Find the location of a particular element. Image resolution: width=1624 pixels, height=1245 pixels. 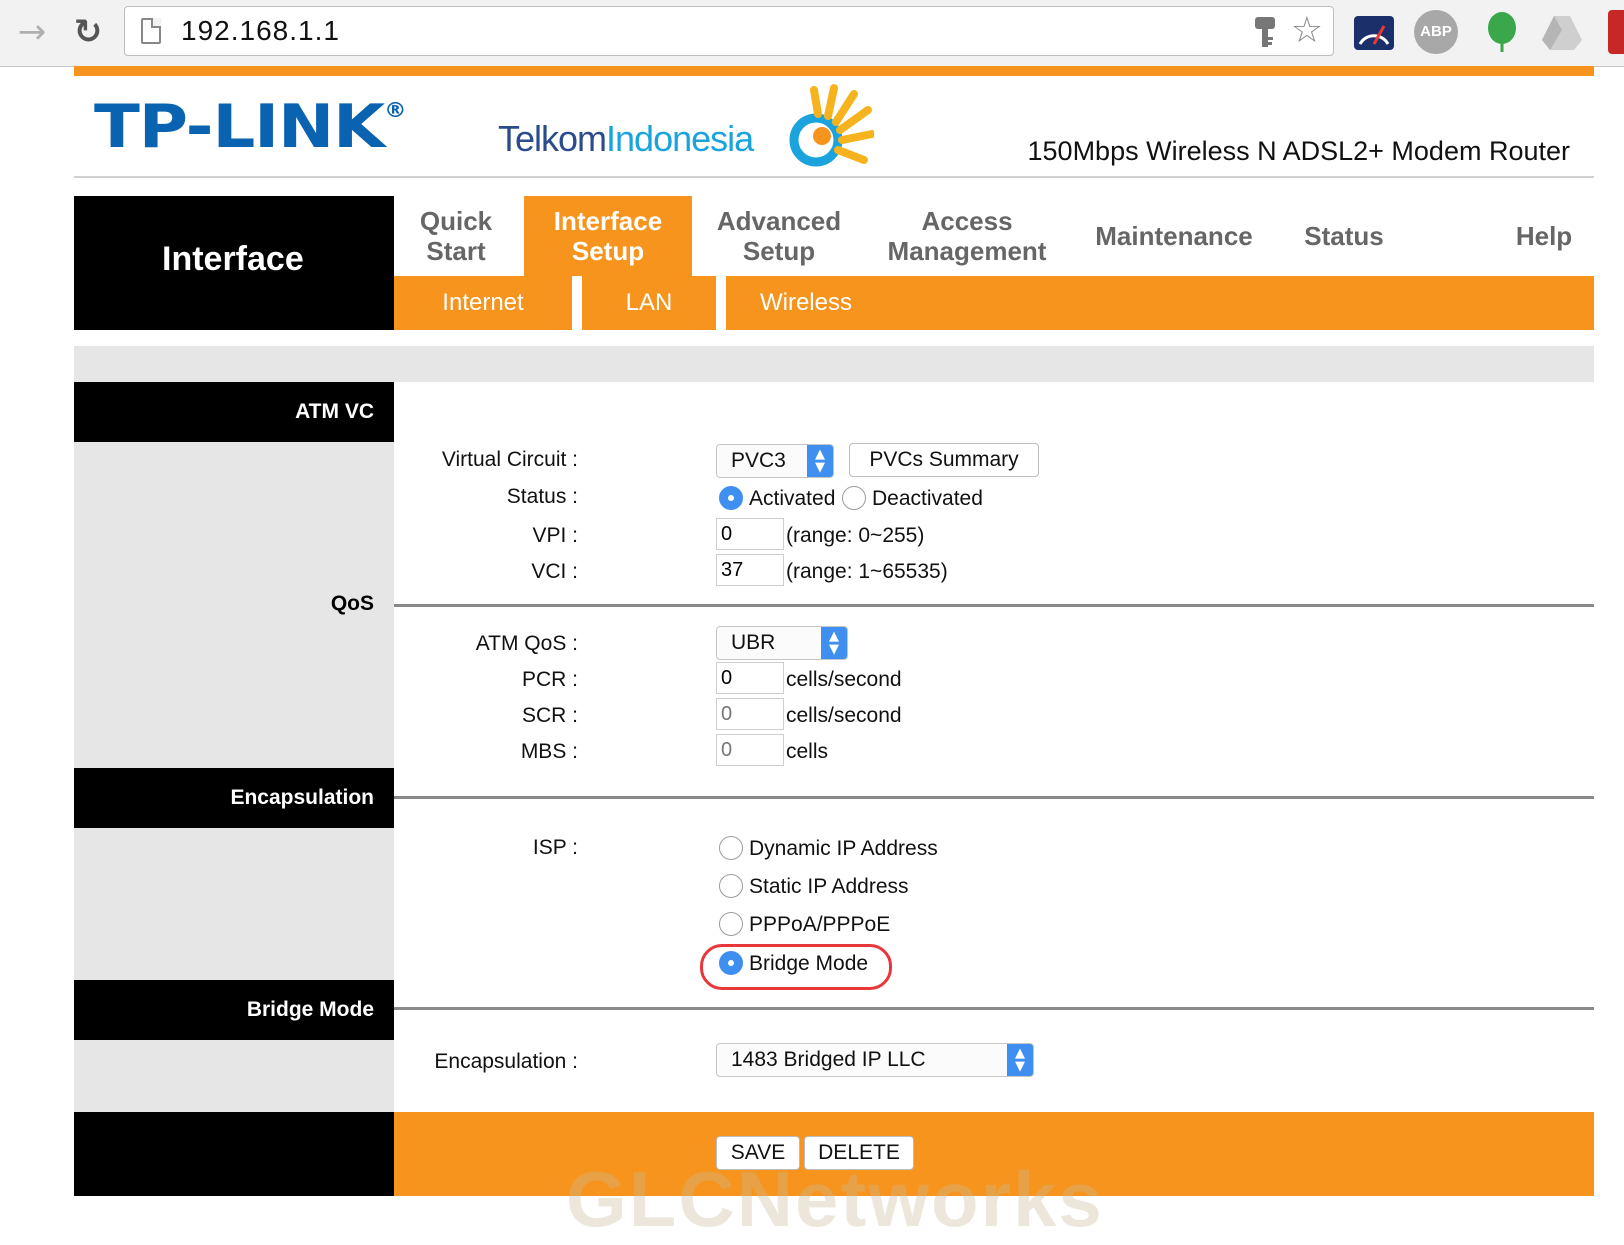

mbs-label: MBS : is located at coordinates (549, 751).